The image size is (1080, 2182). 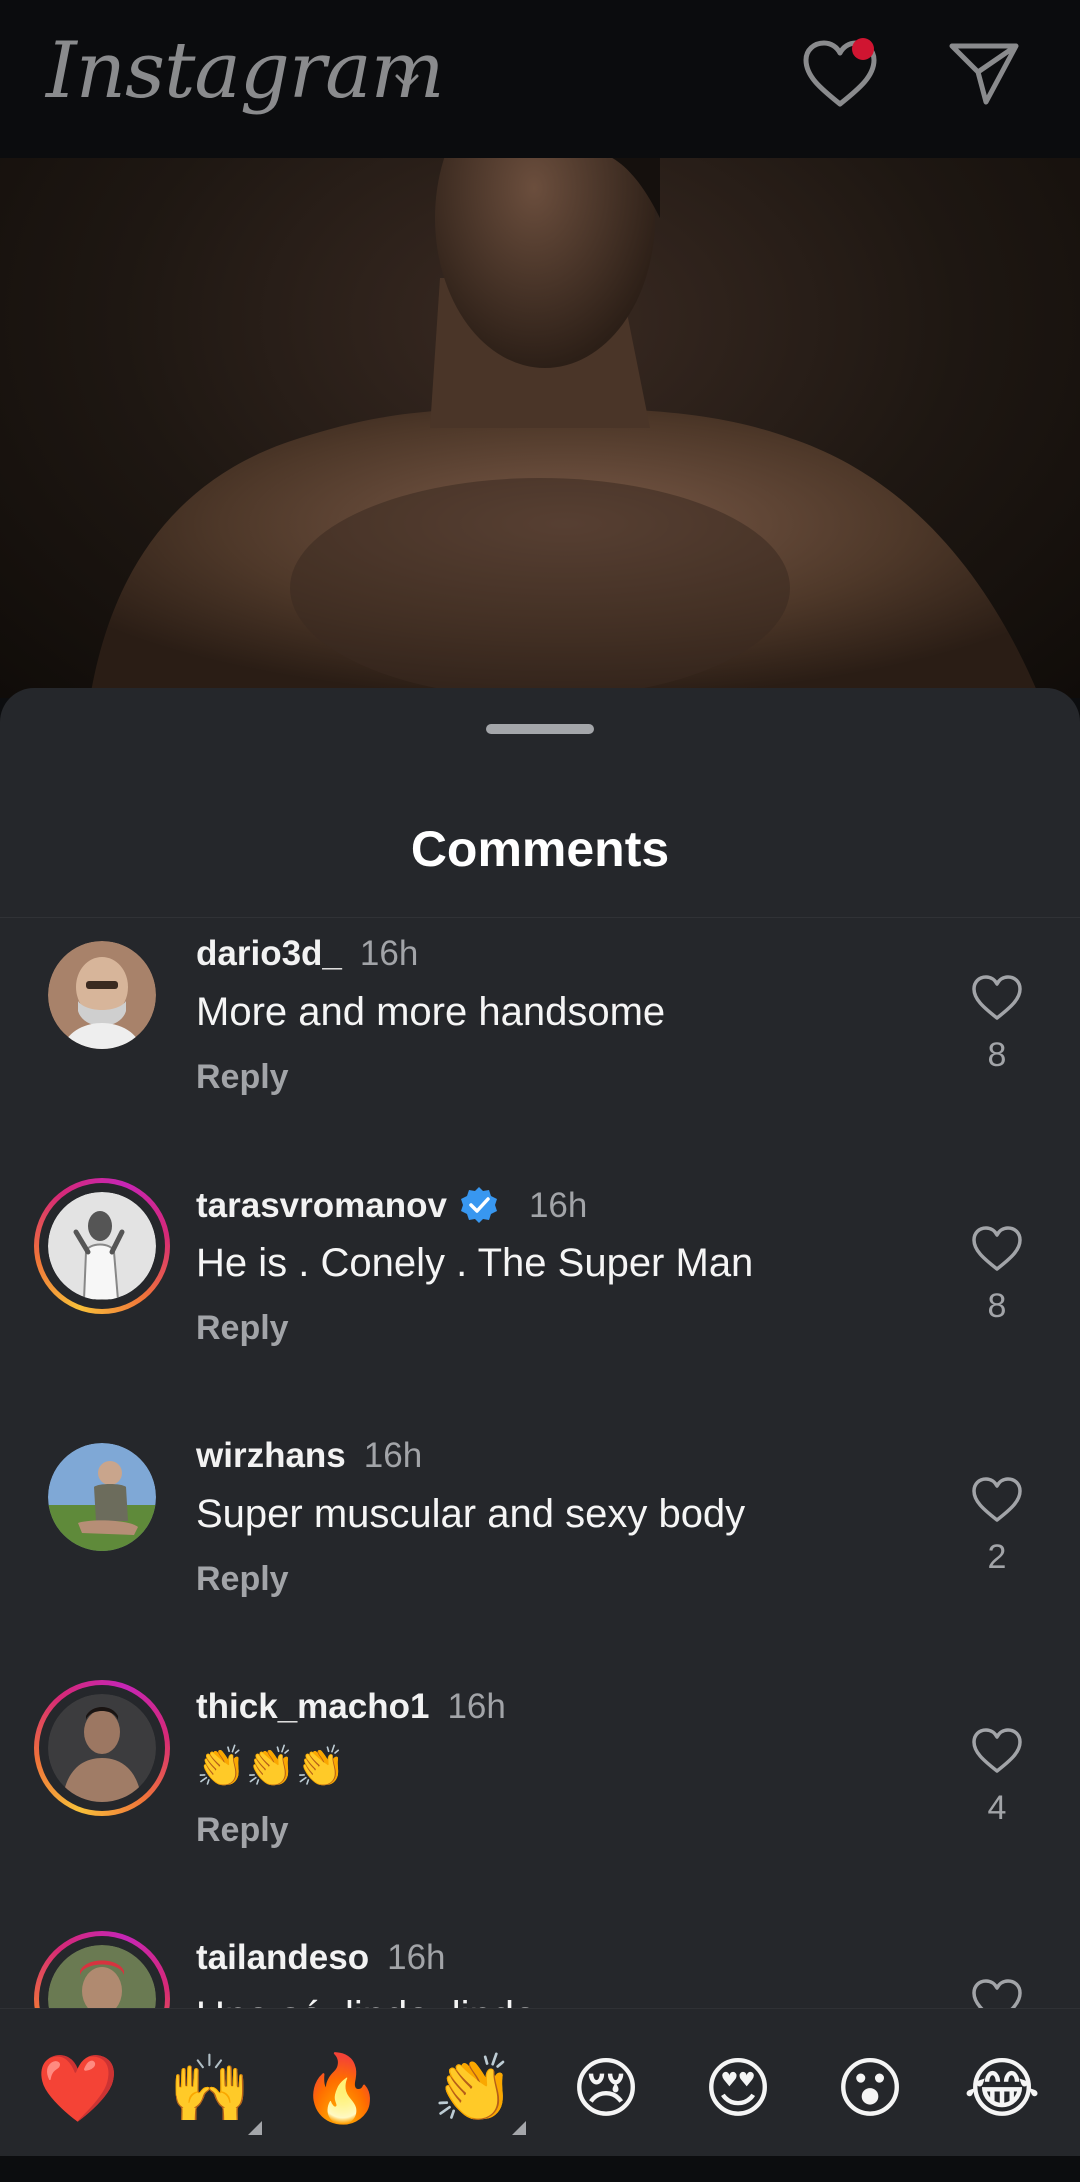 I want to click on emoji-tears-of-joy: 😂, so click(x=1002, y=2089).